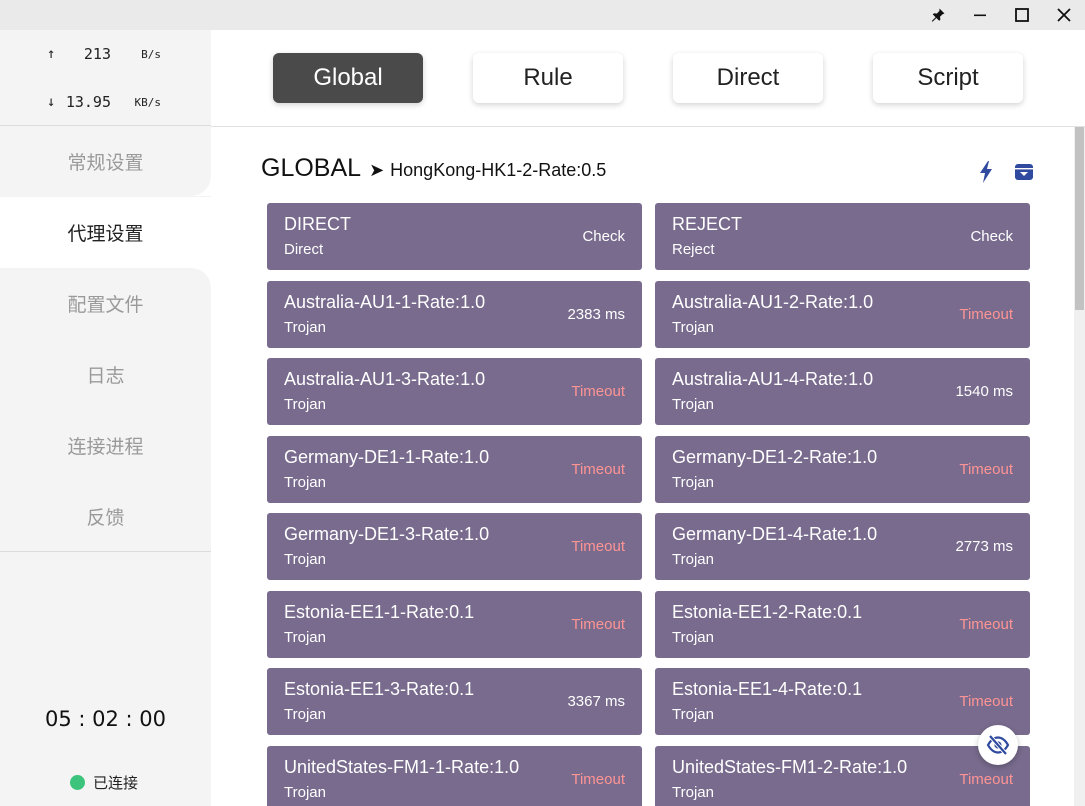 The width and height of the screenshot is (1085, 806). I want to click on proxy-card: Australia-AU1-4-Rate:1.0 Trojan 1540 ms, so click(842, 391).